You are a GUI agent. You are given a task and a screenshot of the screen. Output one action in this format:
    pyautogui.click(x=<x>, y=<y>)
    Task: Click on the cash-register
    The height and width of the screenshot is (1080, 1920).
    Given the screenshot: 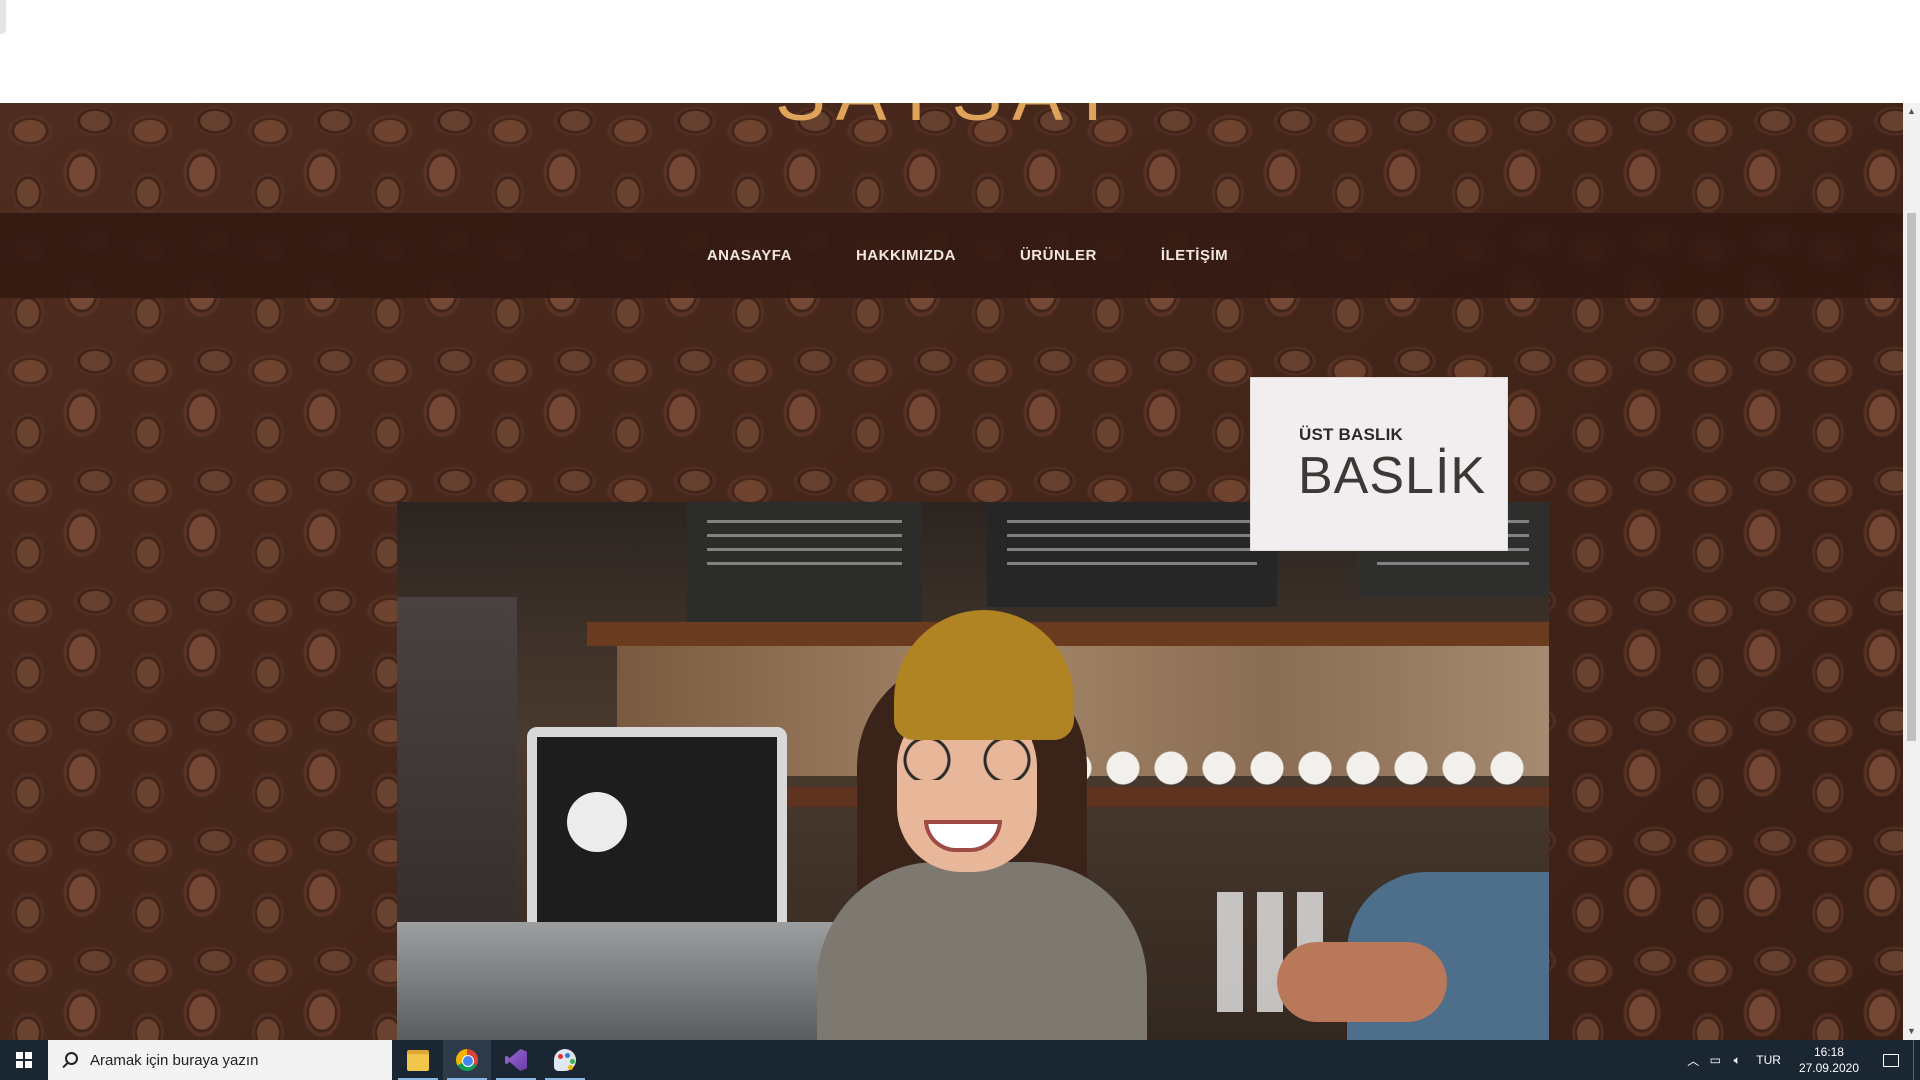 What is the action you would take?
    pyautogui.click(x=657, y=832)
    